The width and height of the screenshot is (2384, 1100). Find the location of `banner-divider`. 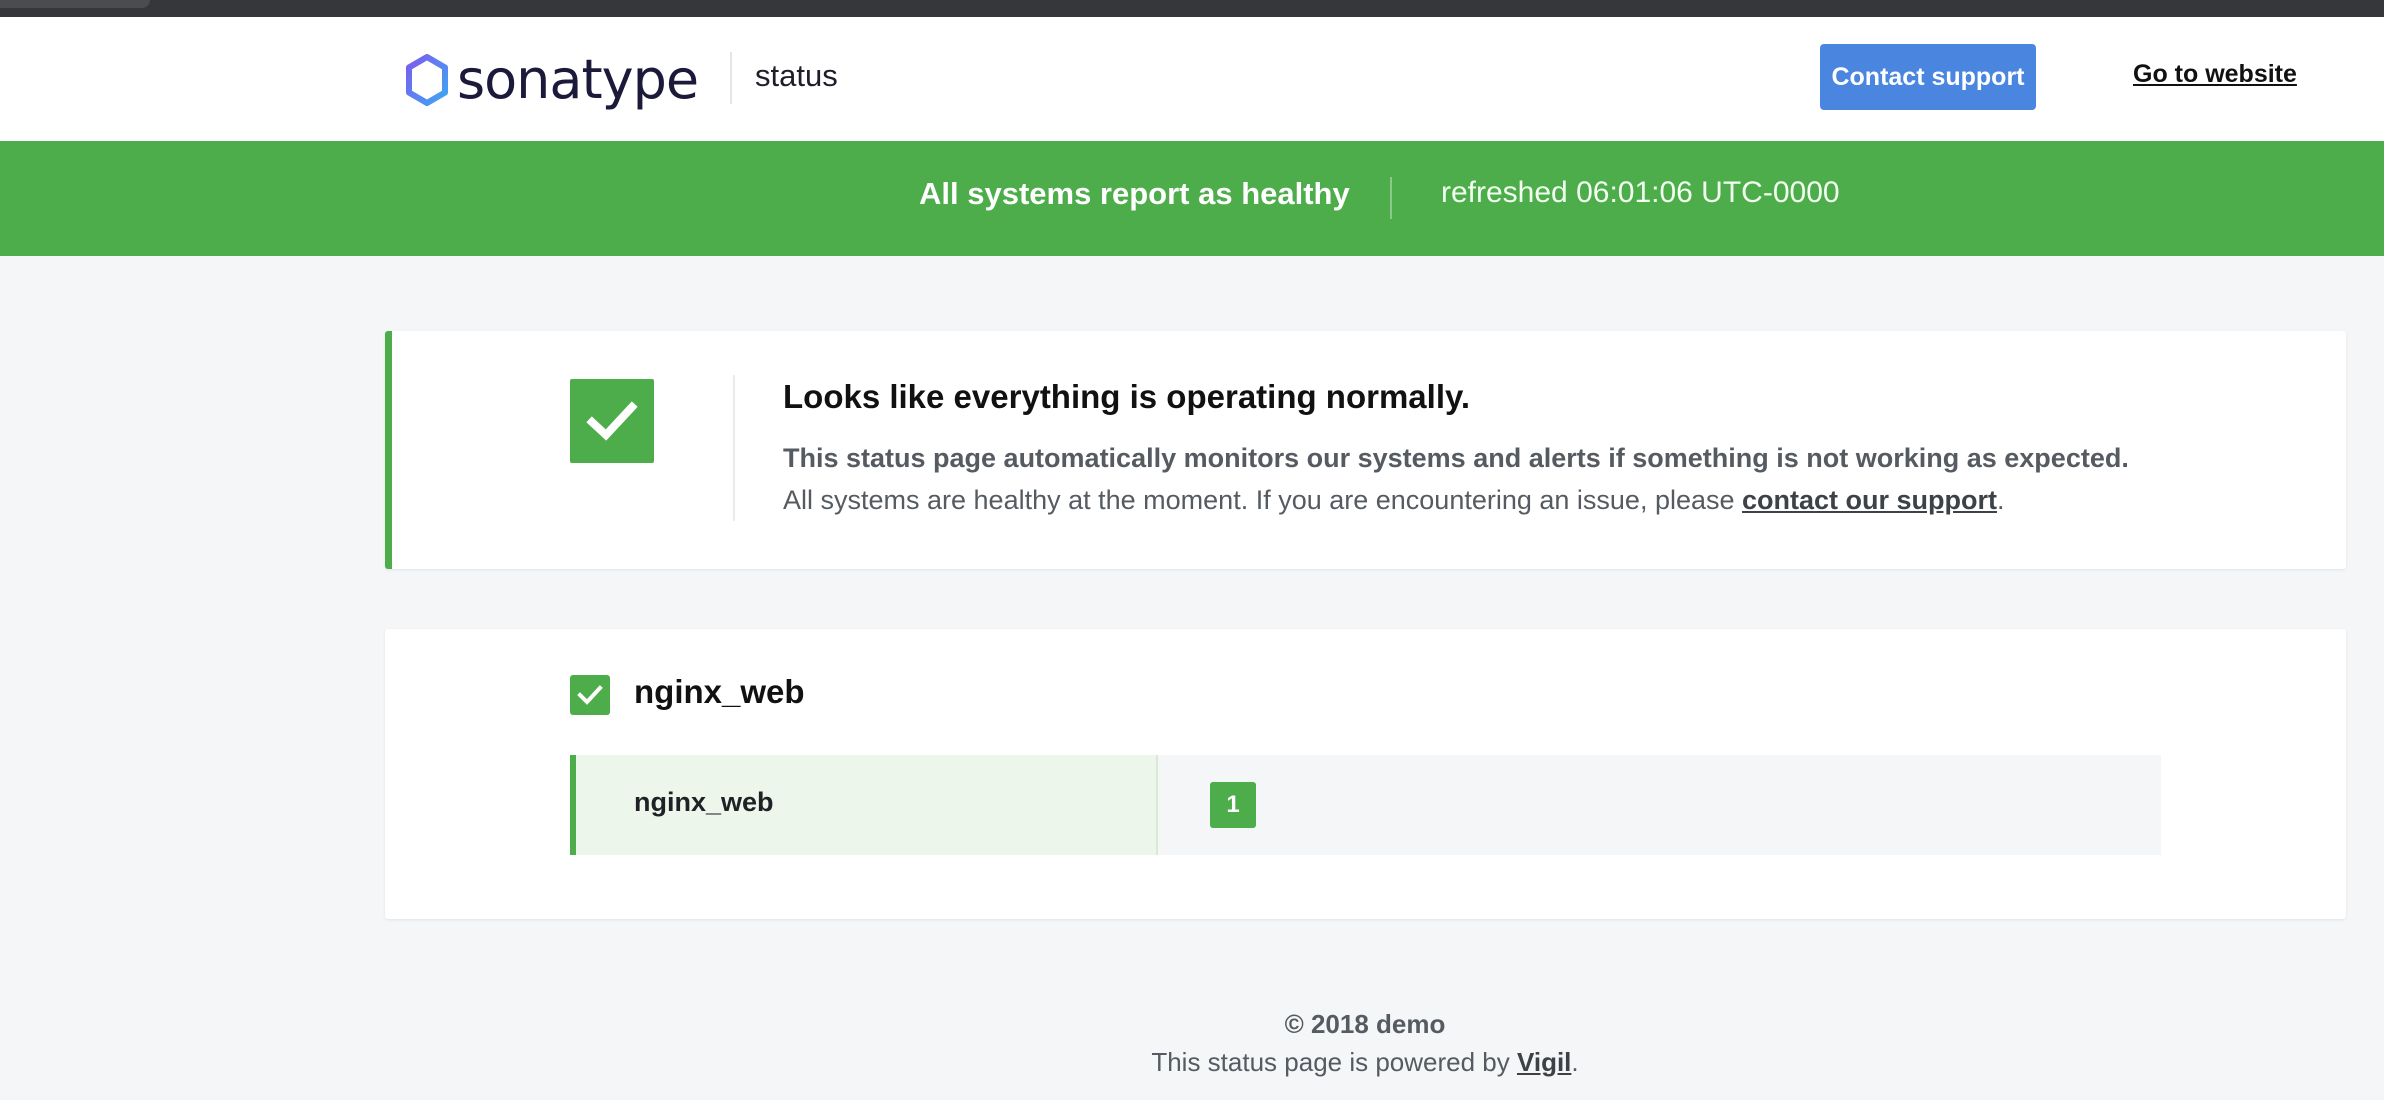

banner-divider is located at coordinates (1391, 198).